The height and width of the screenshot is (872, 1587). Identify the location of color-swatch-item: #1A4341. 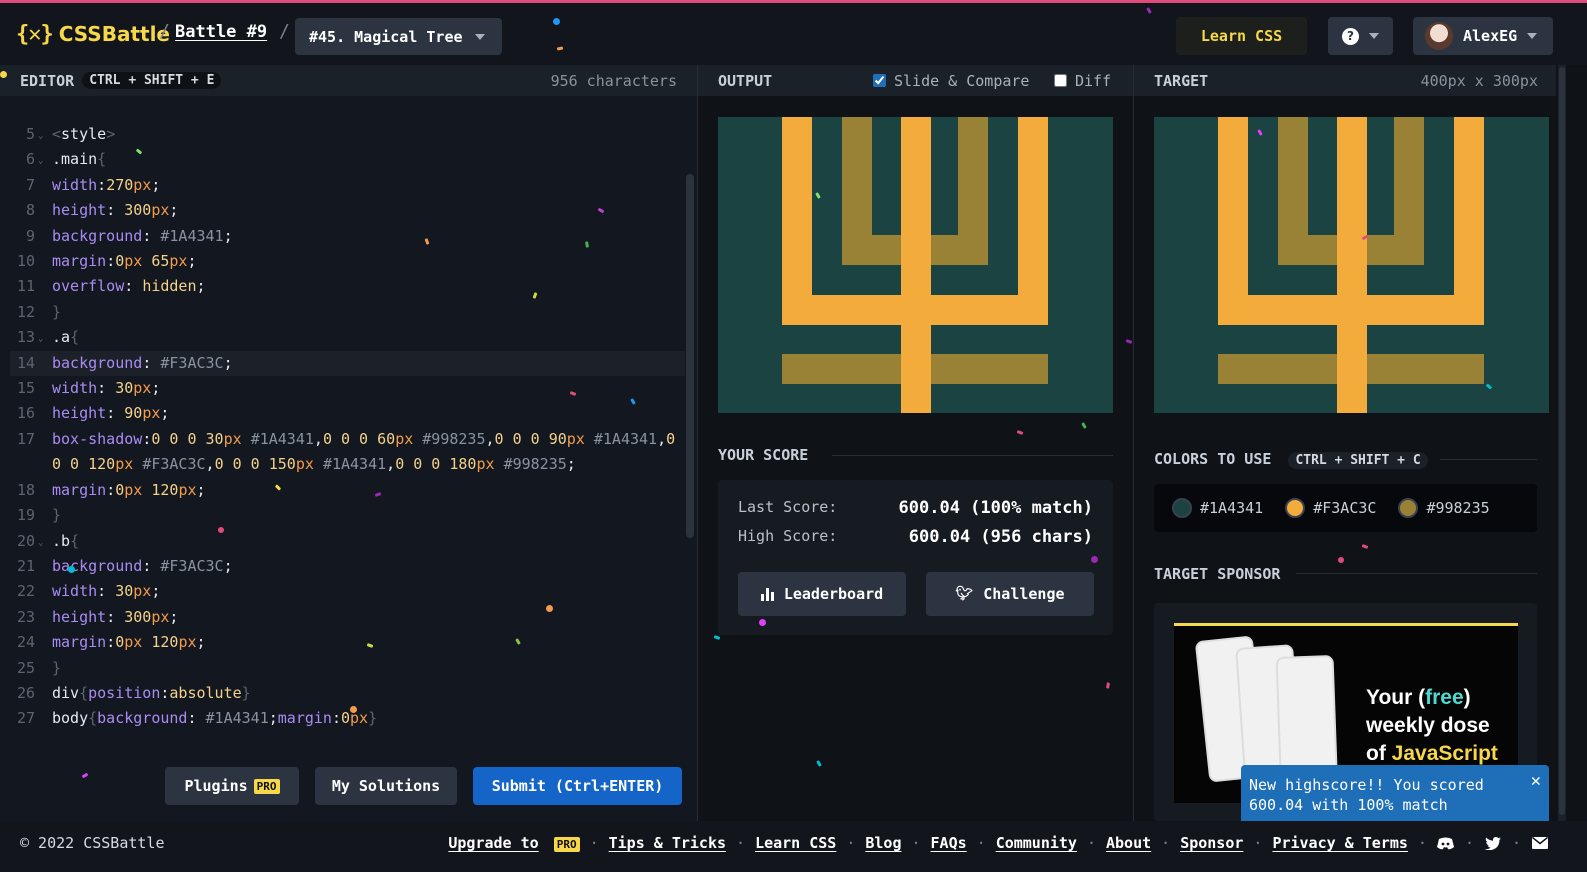
(1217, 508).